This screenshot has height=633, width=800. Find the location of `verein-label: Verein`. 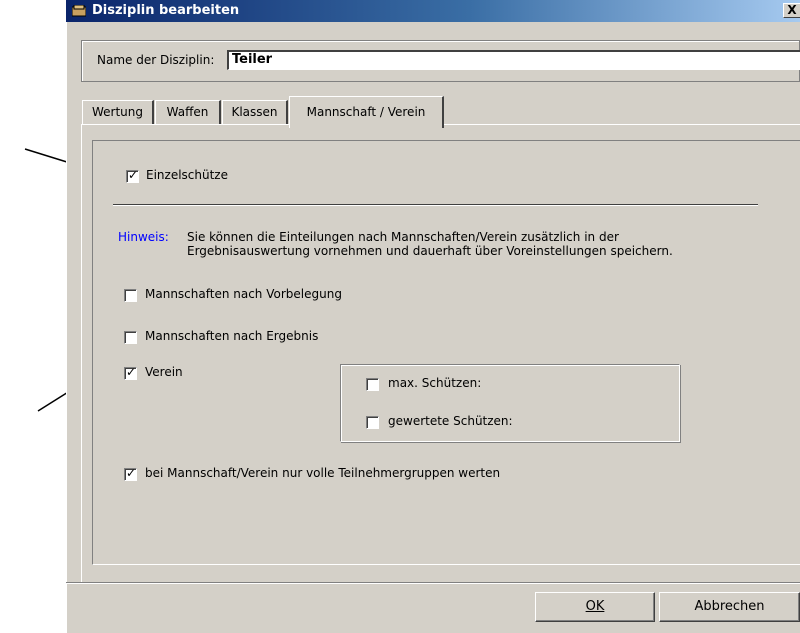

verein-label: Verein is located at coordinates (164, 372).